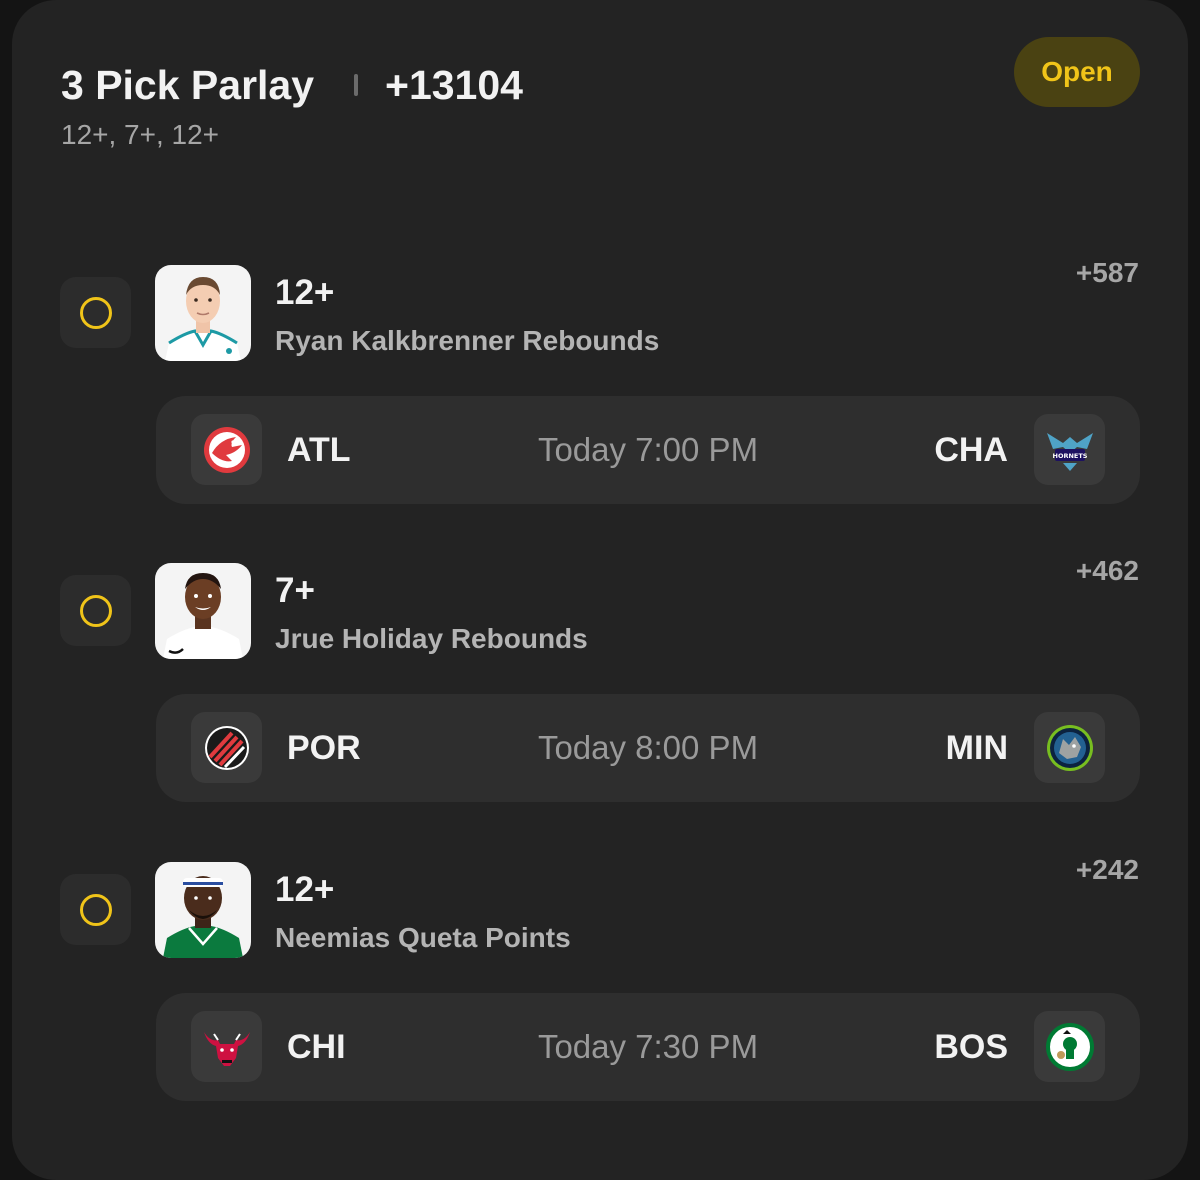 Image resolution: width=1200 pixels, height=1180 pixels. Describe the element at coordinates (454, 85) in the screenshot. I see `parlay-odds: +13104` at that location.